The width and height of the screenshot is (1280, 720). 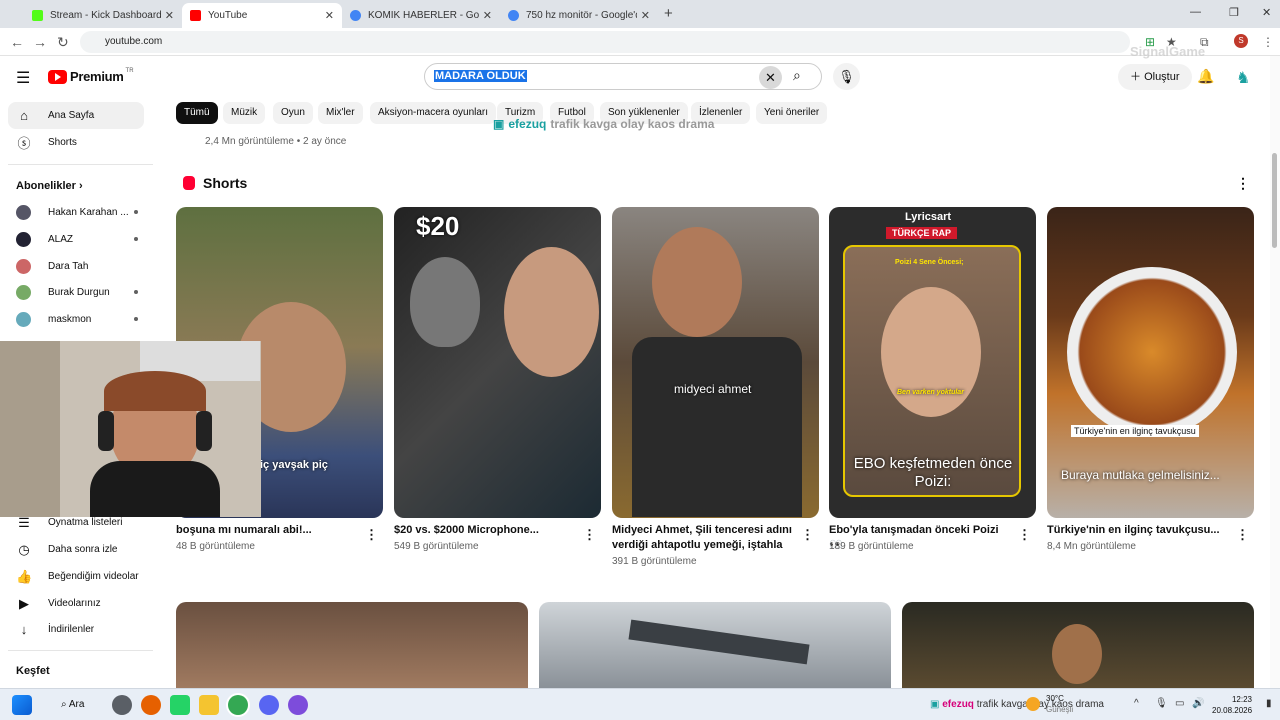 What do you see at coordinates (24, 549) in the screenshot?
I see `clock-icon: ◷` at bounding box center [24, 549].